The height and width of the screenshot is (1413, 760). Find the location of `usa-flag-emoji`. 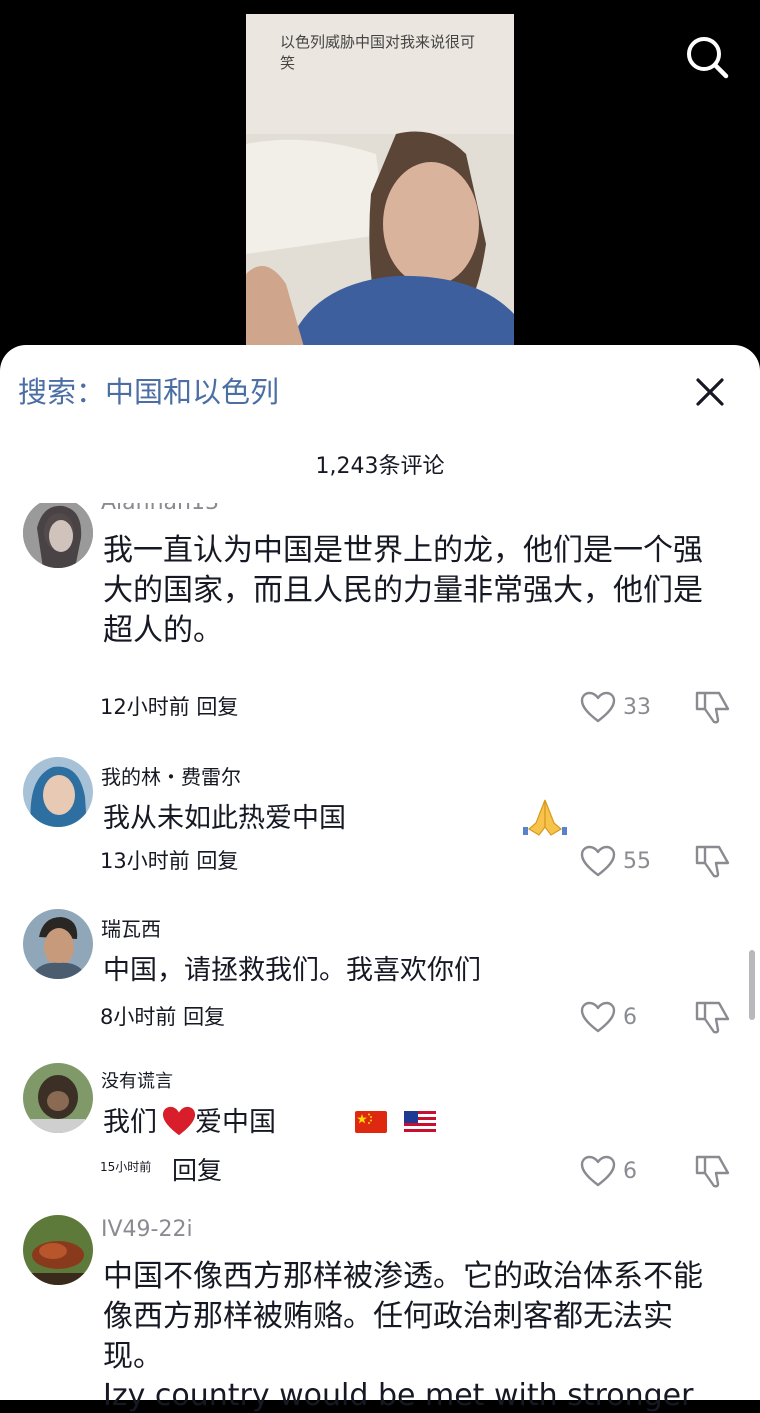

usa-flag-emoji is located at coordinates (420, 1124).